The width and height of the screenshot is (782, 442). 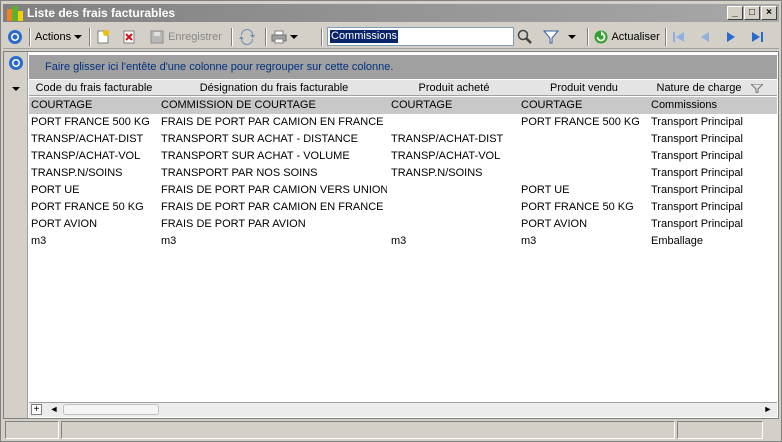 What do you see at coordinates (274, 190) in the screenshot?
I see `table-cell: FRAIS DE PORT PAR CAMION VERS UNION EU` at bounding box center [274, 190].